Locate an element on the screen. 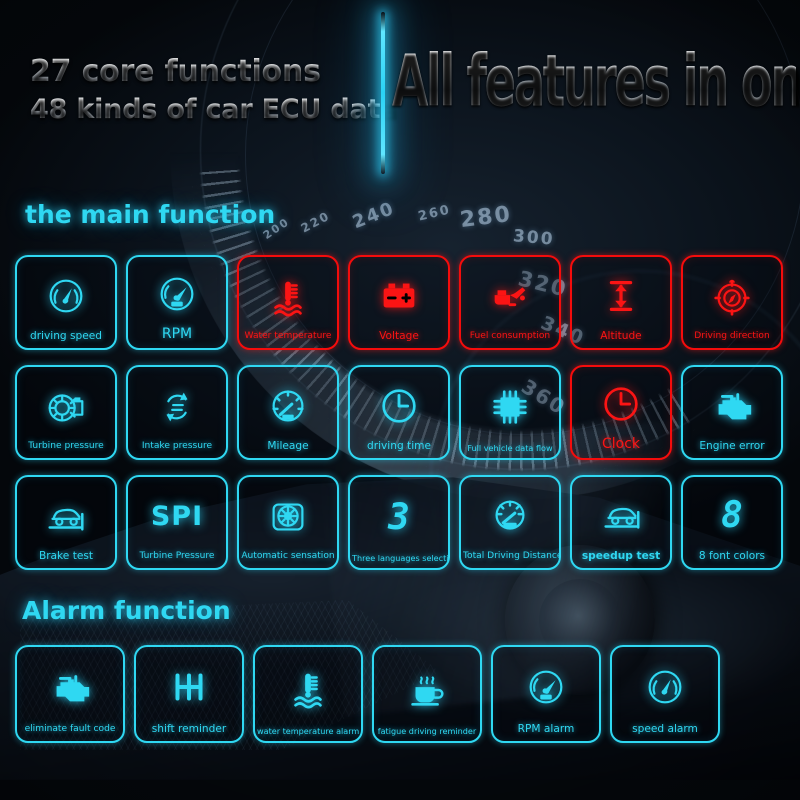  feature-tile-speed-alarm: speed alarm is located at coordinates (665, 694).